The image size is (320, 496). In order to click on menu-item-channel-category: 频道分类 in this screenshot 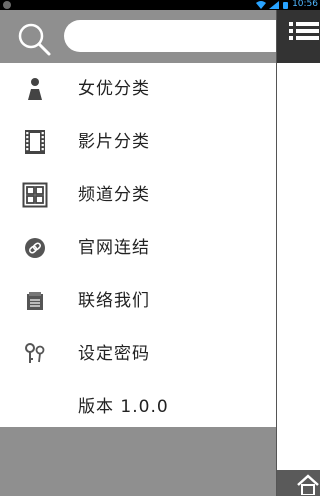, I will do `click(138, 195)`.